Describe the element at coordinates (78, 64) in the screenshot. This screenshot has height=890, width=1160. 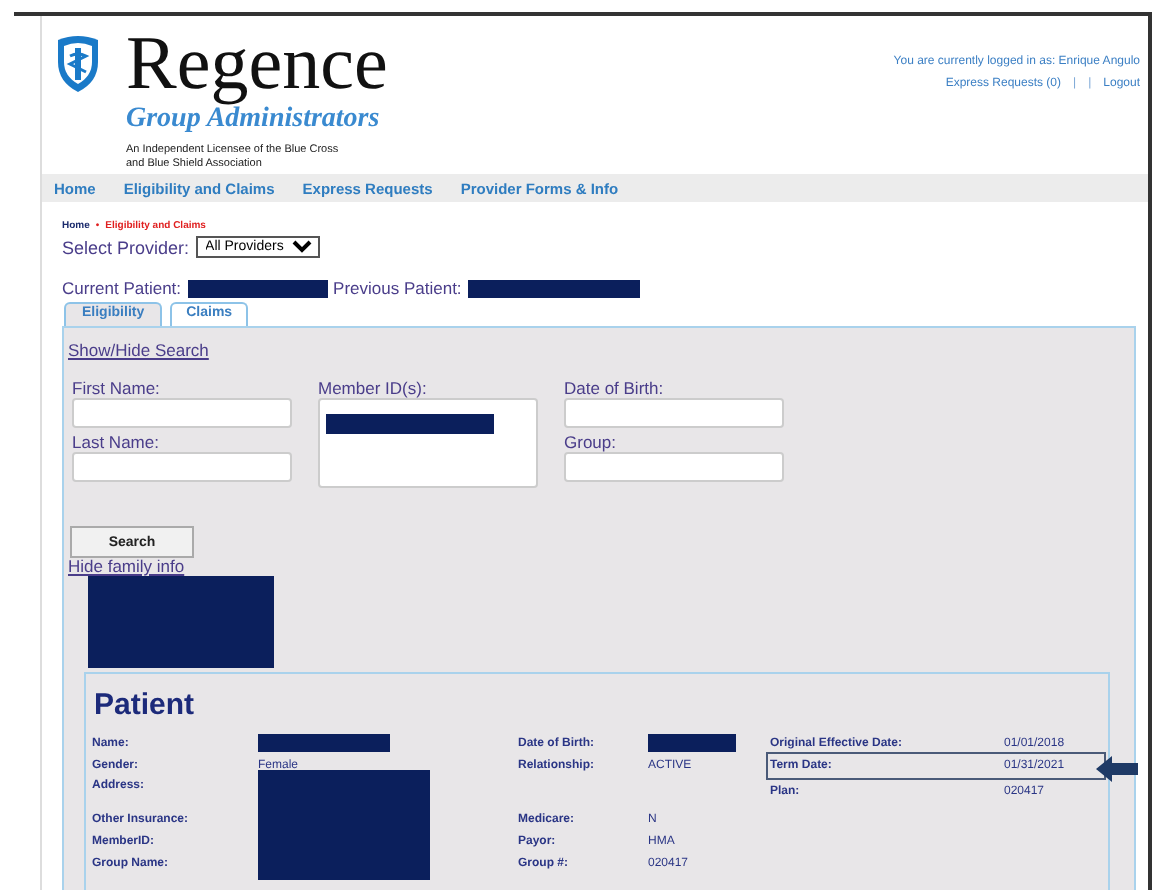
I see `shield-logo` at that location.